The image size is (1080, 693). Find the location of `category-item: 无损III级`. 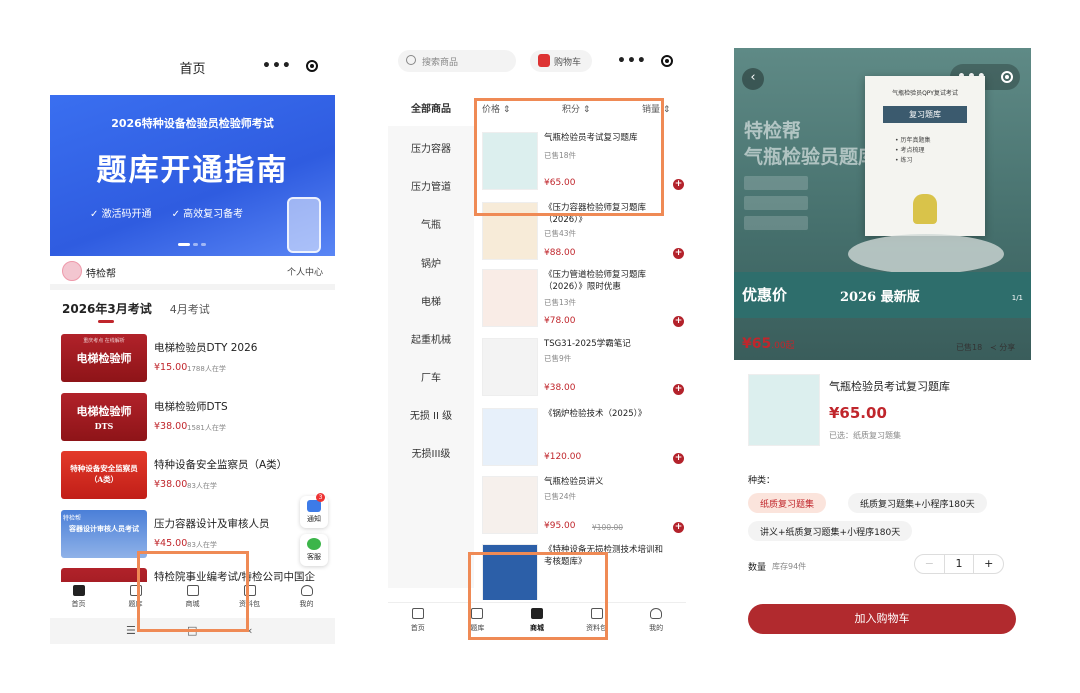

category-item: 无损III级 is located at coordinates (431, 452).